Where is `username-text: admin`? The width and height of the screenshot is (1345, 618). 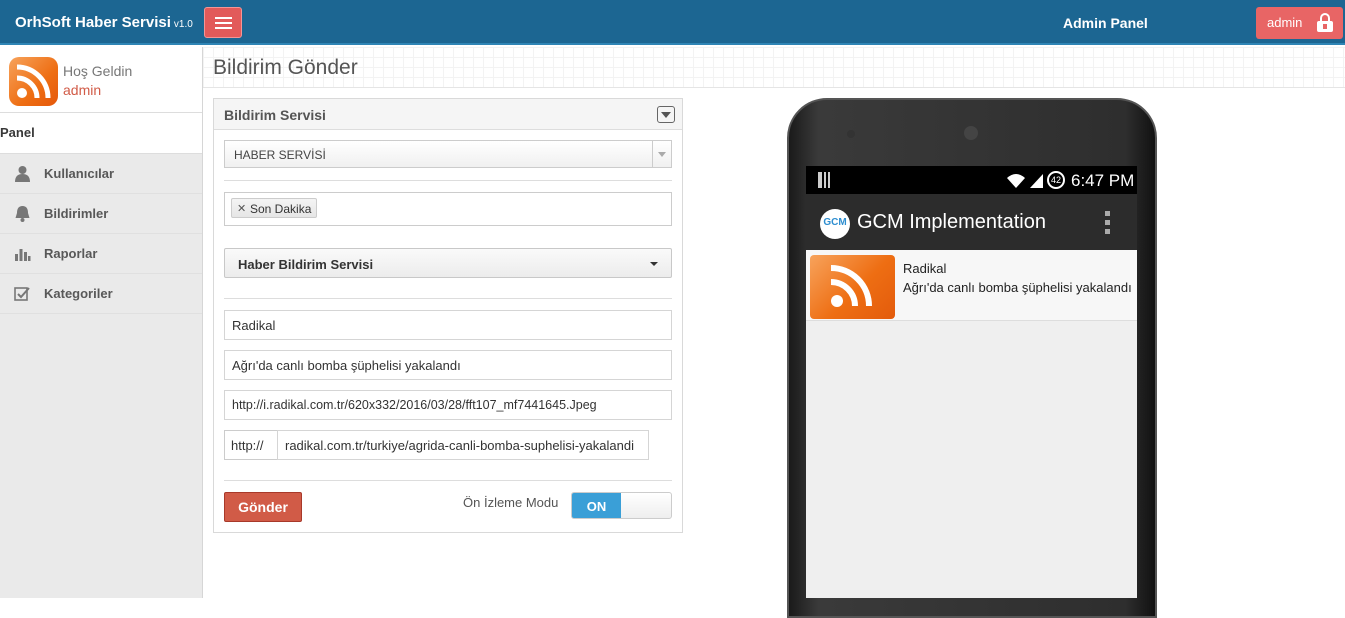 username-text: admin is located at coordinates (82, 90).